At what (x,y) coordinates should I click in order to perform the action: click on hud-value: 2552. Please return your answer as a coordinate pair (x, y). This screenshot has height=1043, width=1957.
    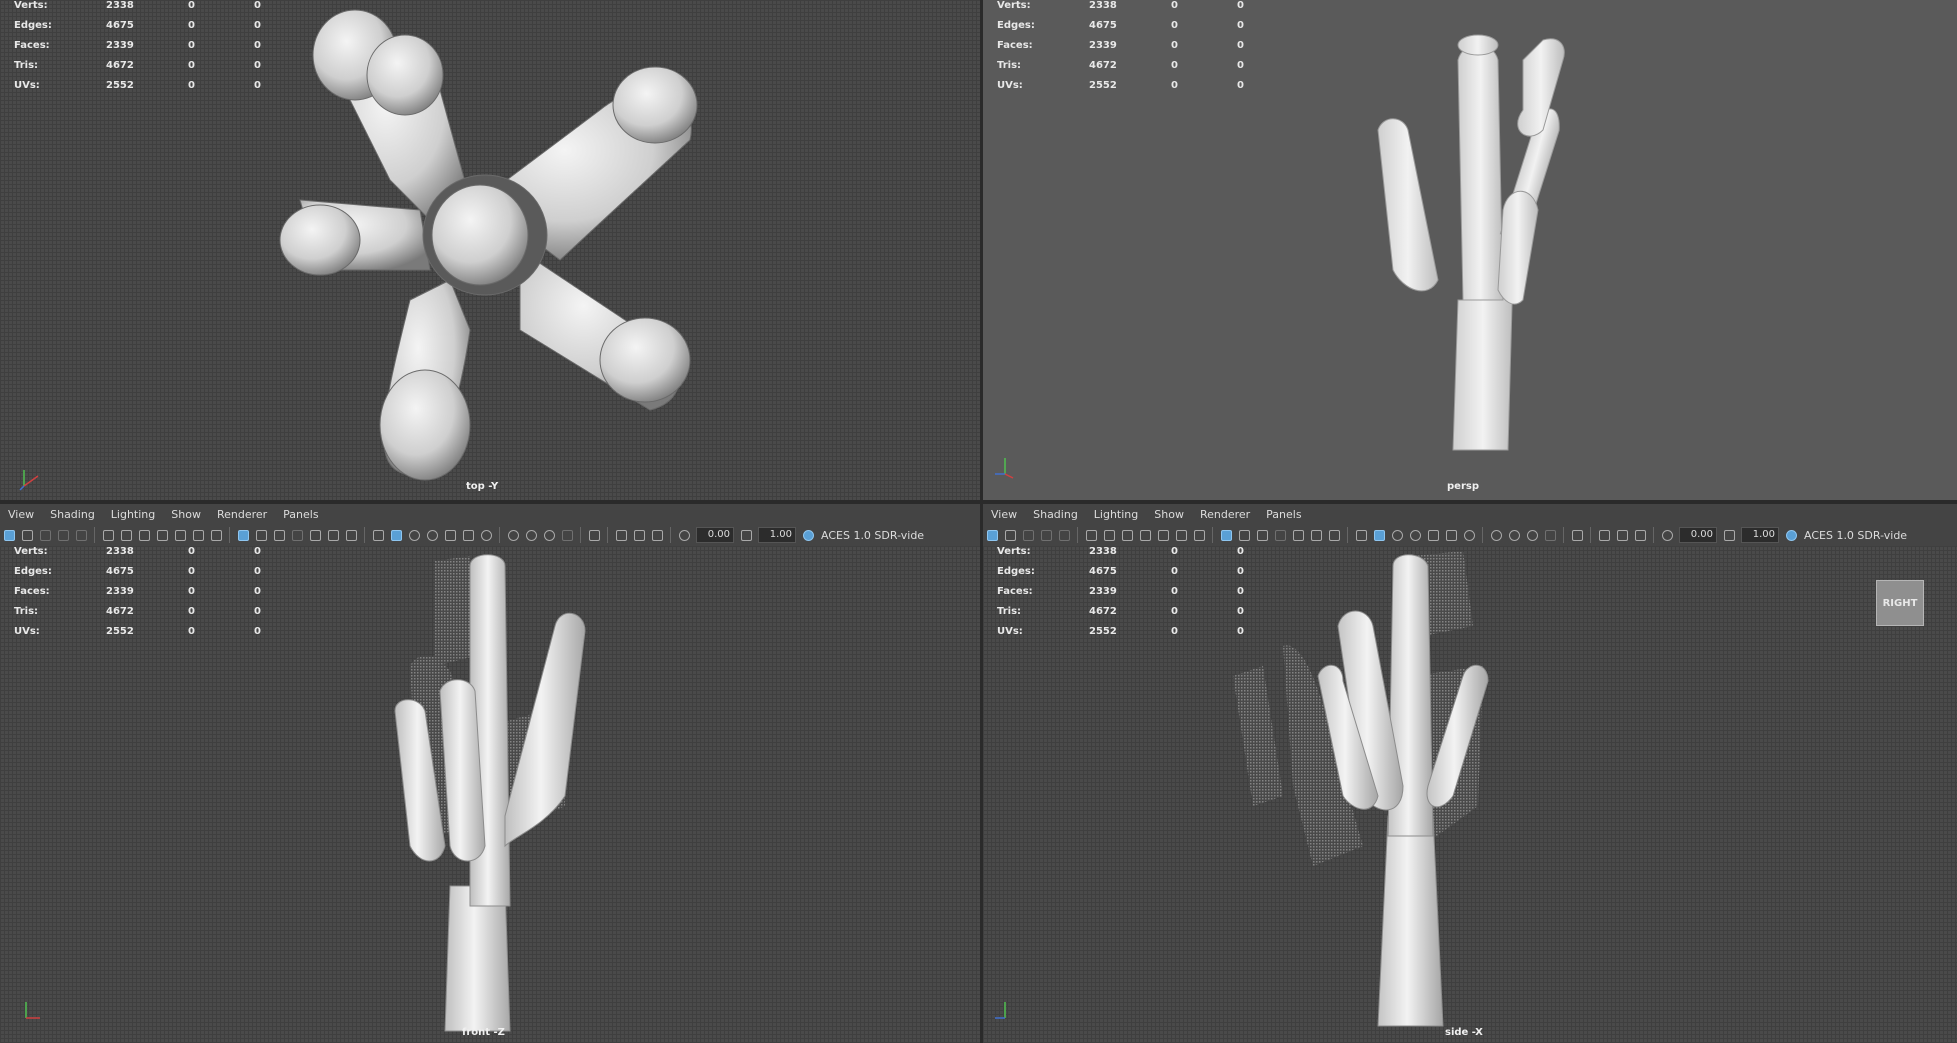
    Looking at the image, I should click on (120, 85).